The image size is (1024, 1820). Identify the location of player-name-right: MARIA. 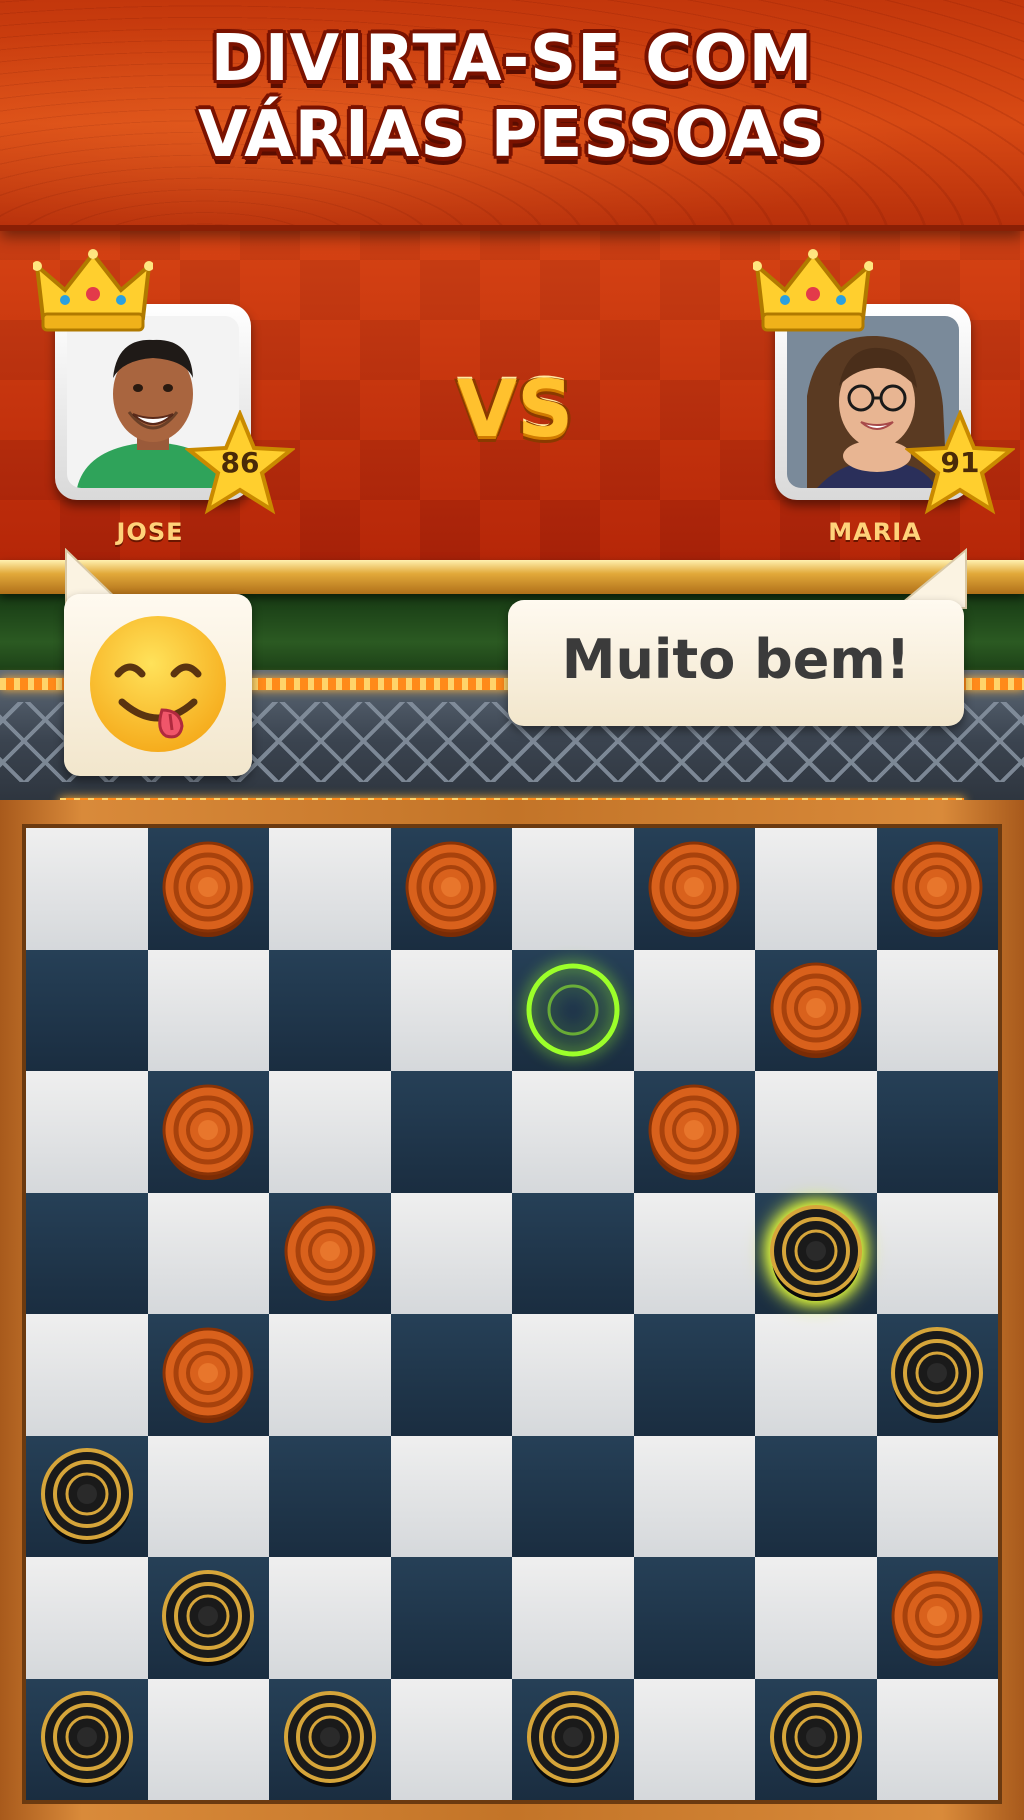
(875, 532).